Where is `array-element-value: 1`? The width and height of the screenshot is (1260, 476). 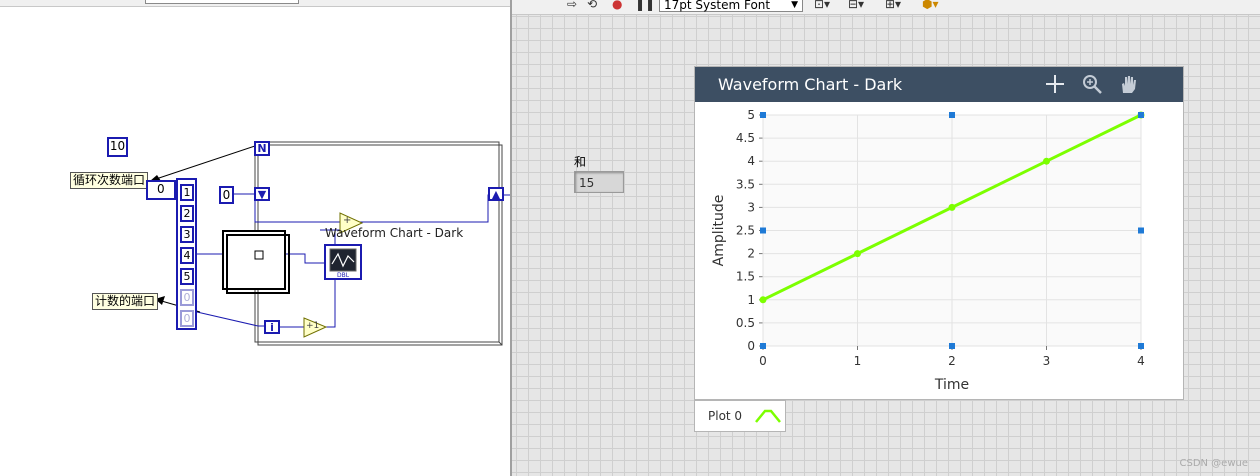
array-element-value: 1 is located at coordinates (187, 192).